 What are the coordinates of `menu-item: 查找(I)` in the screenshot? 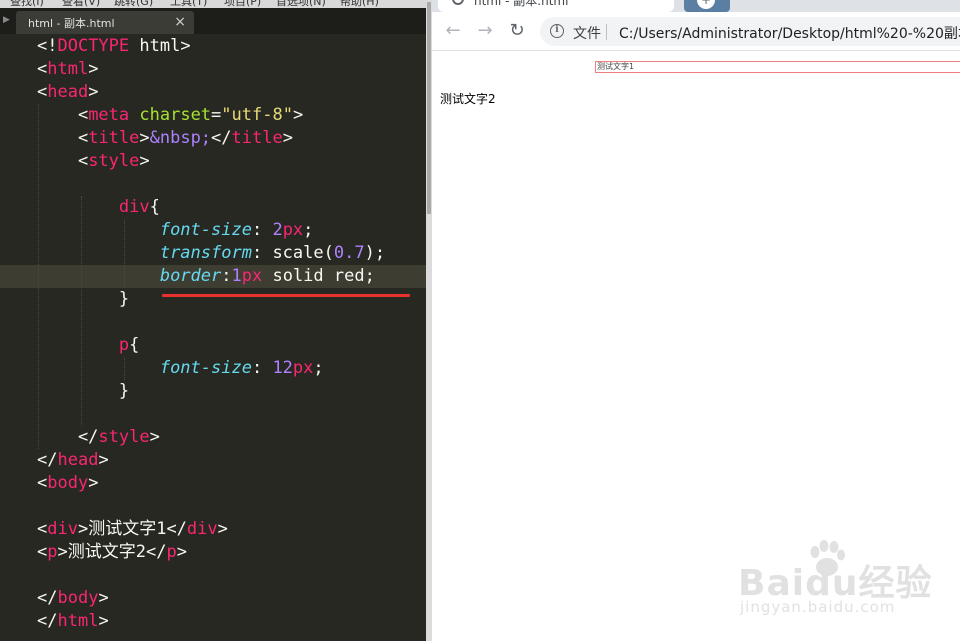 It's located at (27, 4).